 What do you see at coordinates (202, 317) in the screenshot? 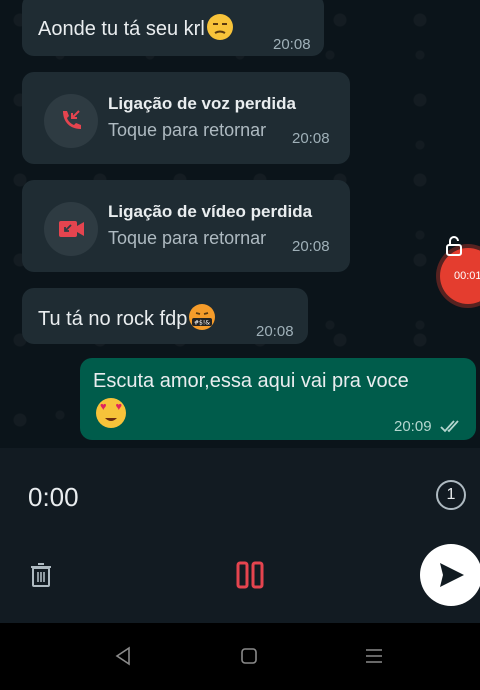
I see `face-with-symbols-on-mouth-icon: #$!&` at bounding box center [202, 317].